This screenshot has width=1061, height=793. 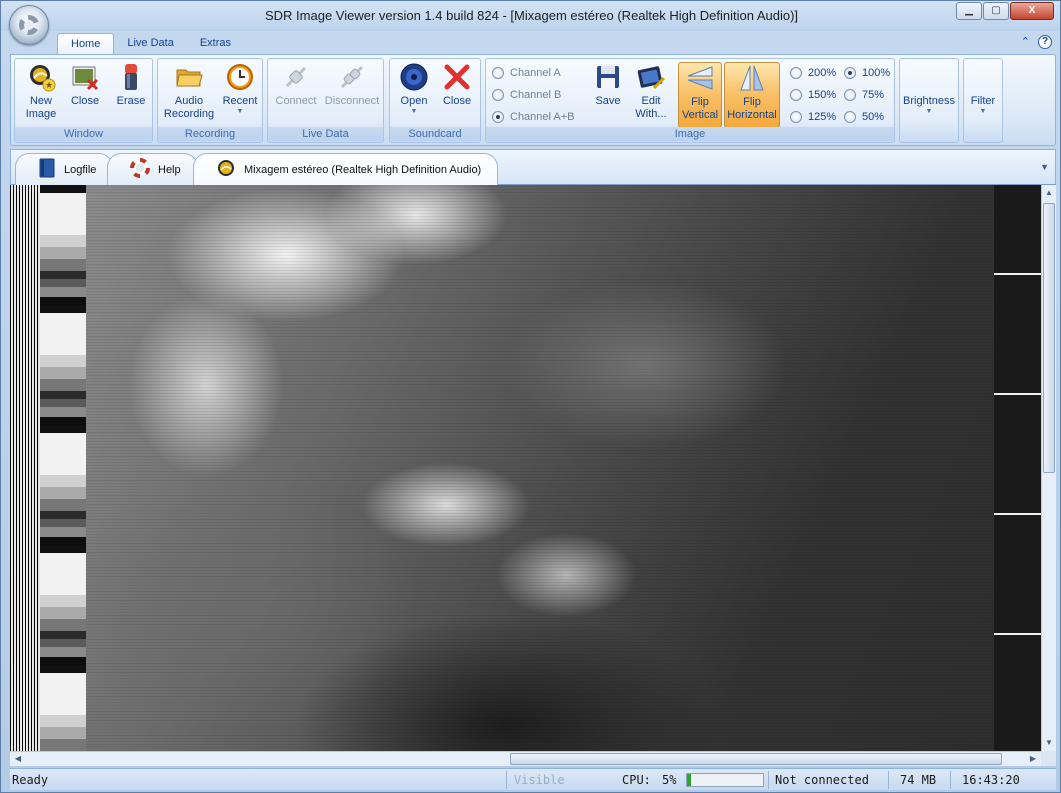 I want to click on tab-list-dropdown-icon: ▼, so click(x=1044, y=167).